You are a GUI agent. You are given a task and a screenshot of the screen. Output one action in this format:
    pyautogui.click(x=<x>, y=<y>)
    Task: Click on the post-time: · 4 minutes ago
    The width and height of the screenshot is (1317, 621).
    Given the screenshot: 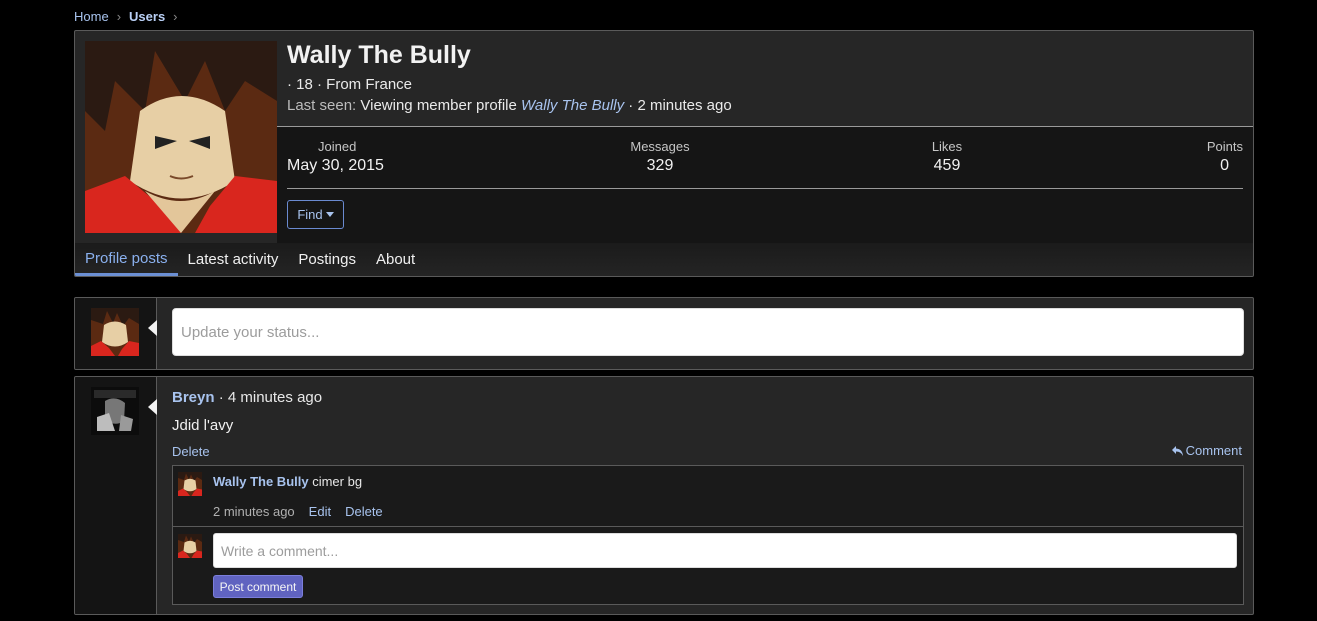 What is the action you would take?
    pyautogui.click(x=270, y=397)
    